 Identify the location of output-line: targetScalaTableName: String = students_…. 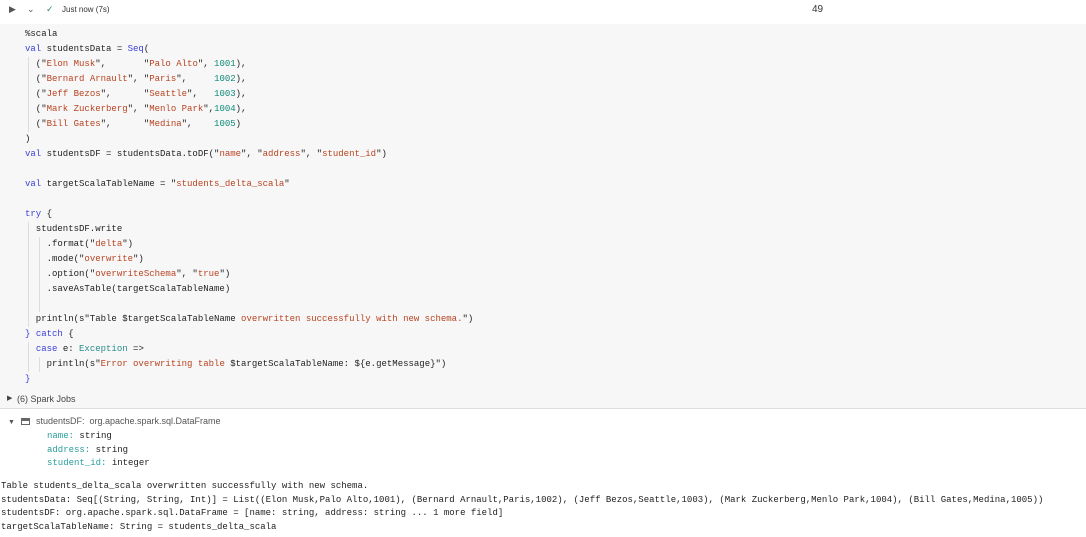
(139, 526).